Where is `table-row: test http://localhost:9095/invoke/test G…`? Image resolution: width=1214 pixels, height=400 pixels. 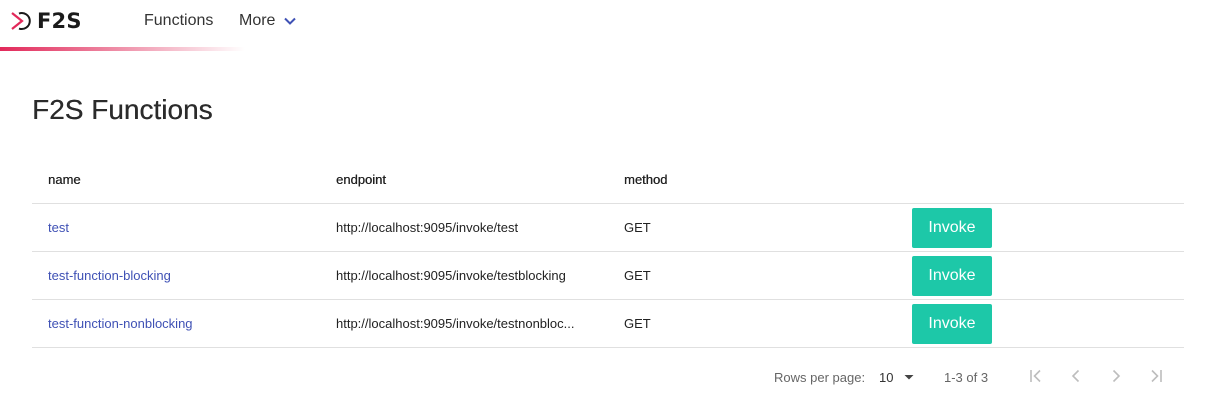 table-row: test http://localhost:9095/invoke/test G… is located at coordinates (608, 228).